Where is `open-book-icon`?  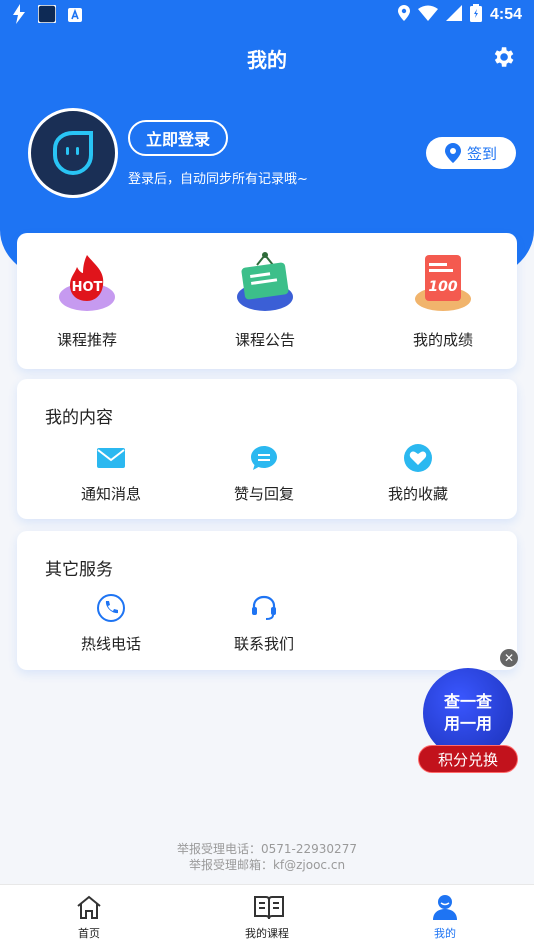
open-book-icon is located at coordinates (268, 907).